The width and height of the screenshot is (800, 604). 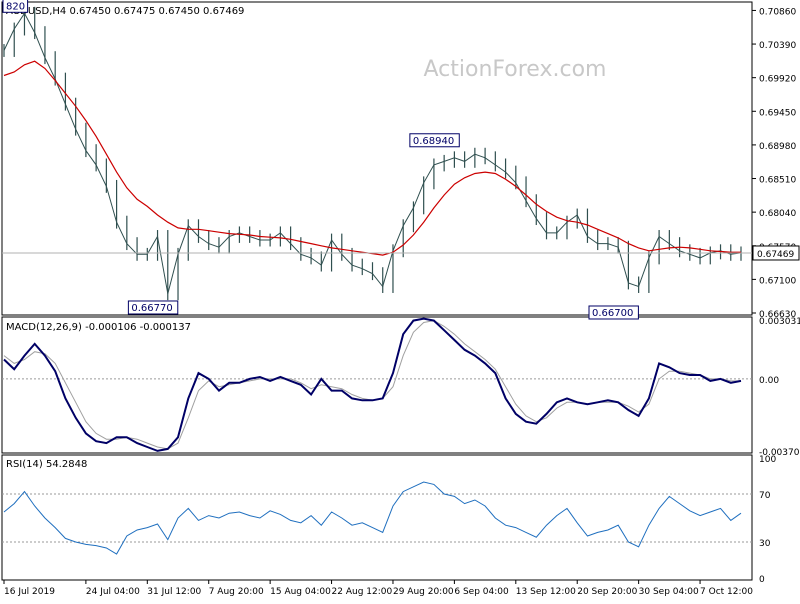 I want to click on price-label: 820, so click(x=15, y=6).